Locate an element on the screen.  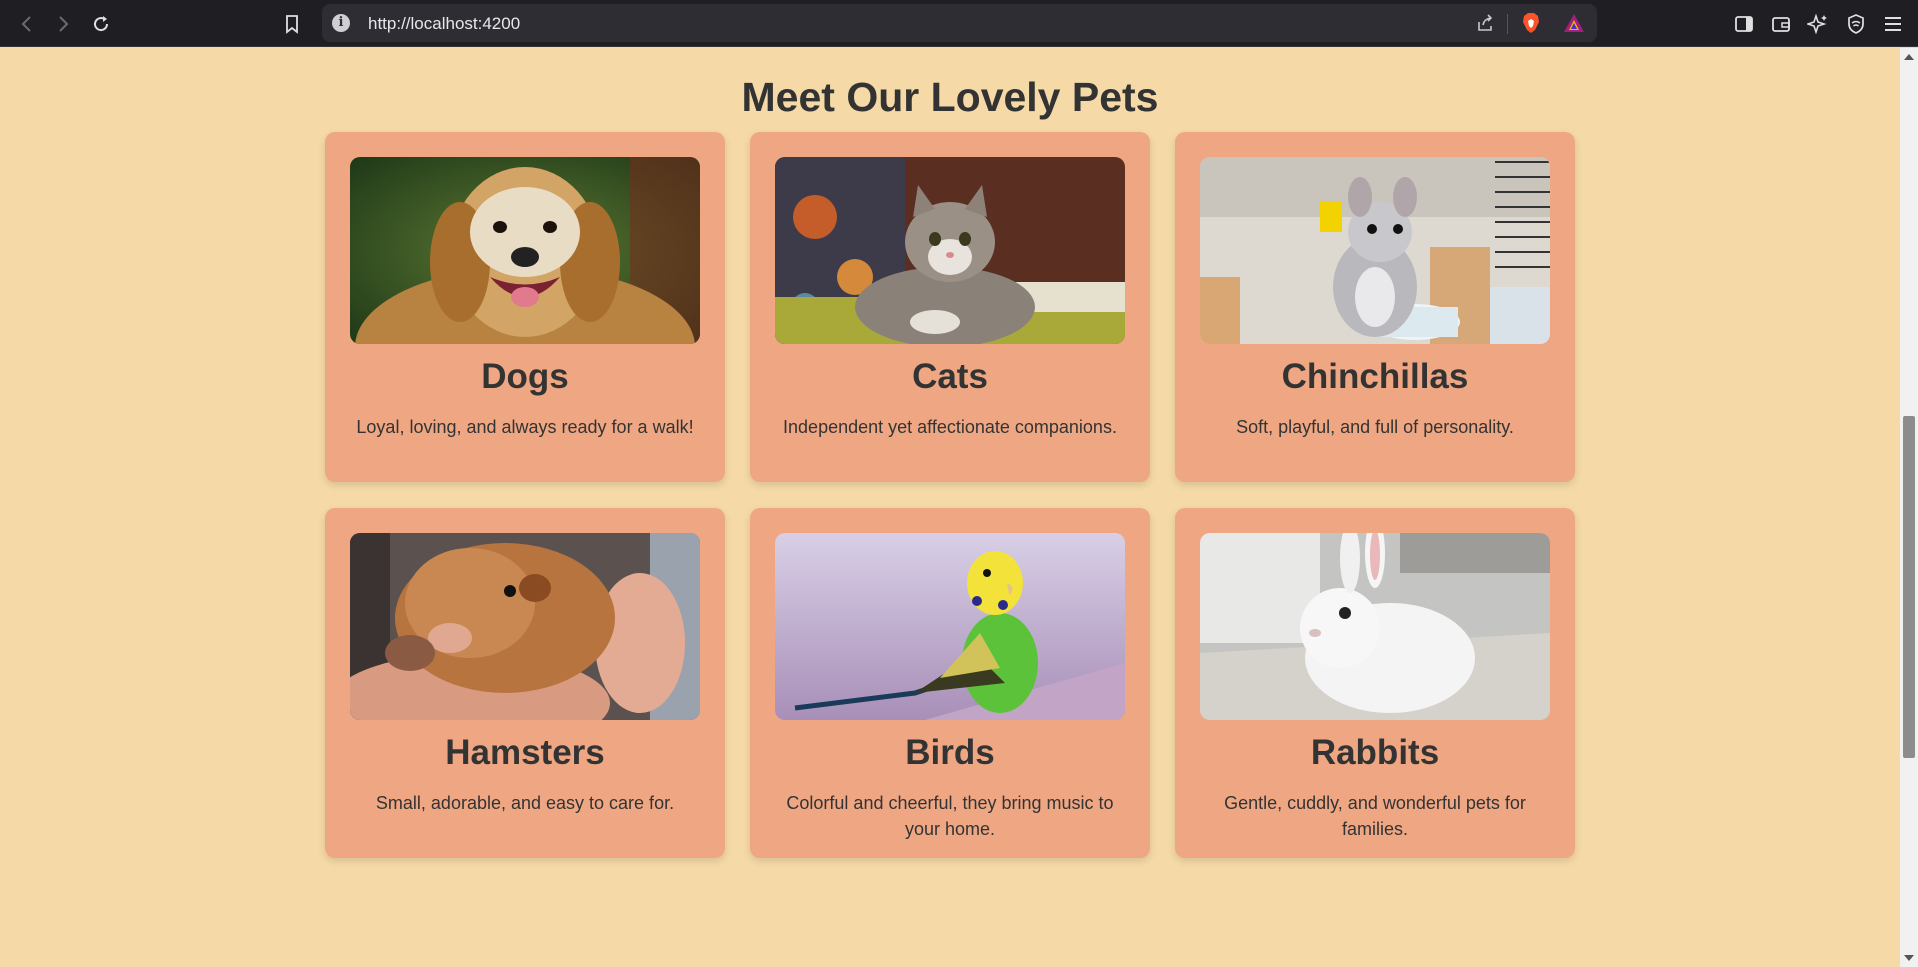
address-bar: i http://localhost:4200 is located at coordinates (959, 23).